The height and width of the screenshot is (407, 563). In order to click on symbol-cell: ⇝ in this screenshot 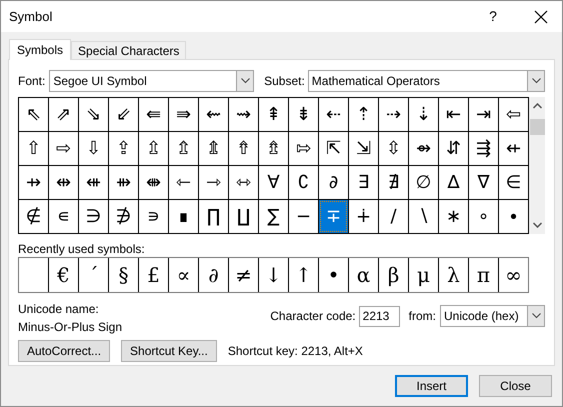, I will do `click(243, 114)`.